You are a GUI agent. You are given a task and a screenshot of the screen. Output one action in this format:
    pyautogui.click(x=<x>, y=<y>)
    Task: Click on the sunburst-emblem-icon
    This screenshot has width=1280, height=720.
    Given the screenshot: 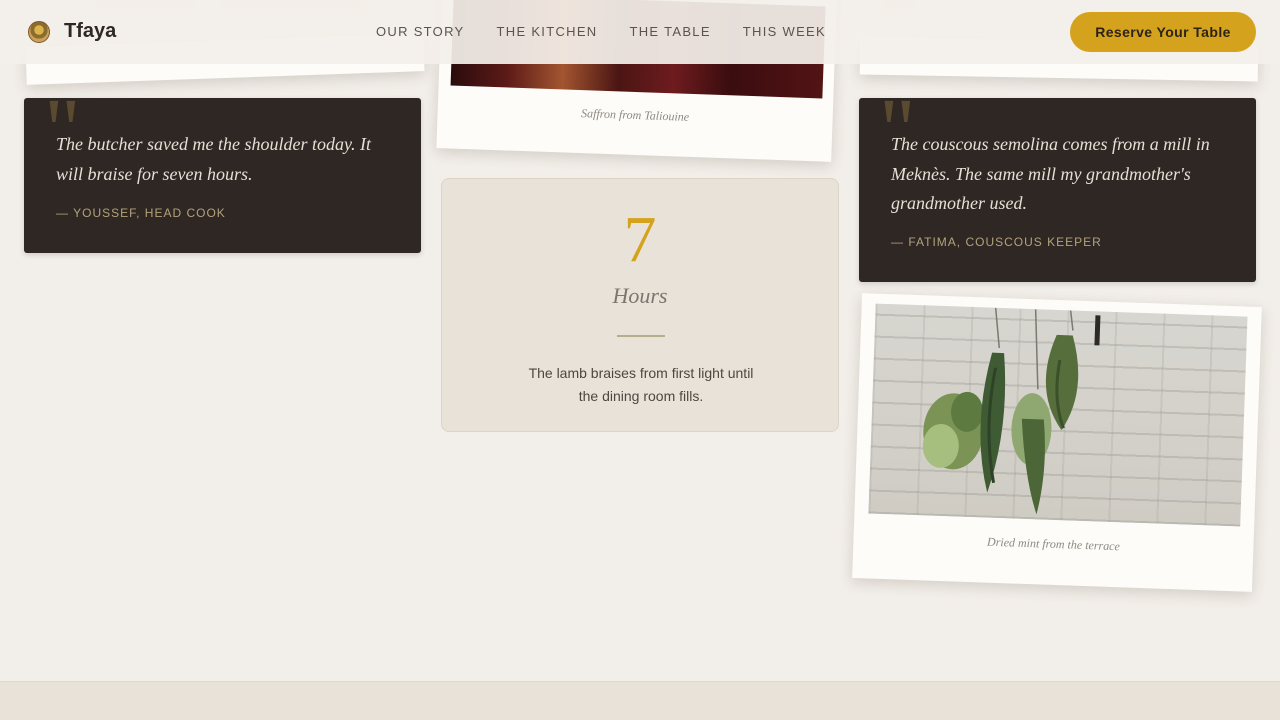 What is the action you would take?
    pyautogui.click(x=39, y=31)
    